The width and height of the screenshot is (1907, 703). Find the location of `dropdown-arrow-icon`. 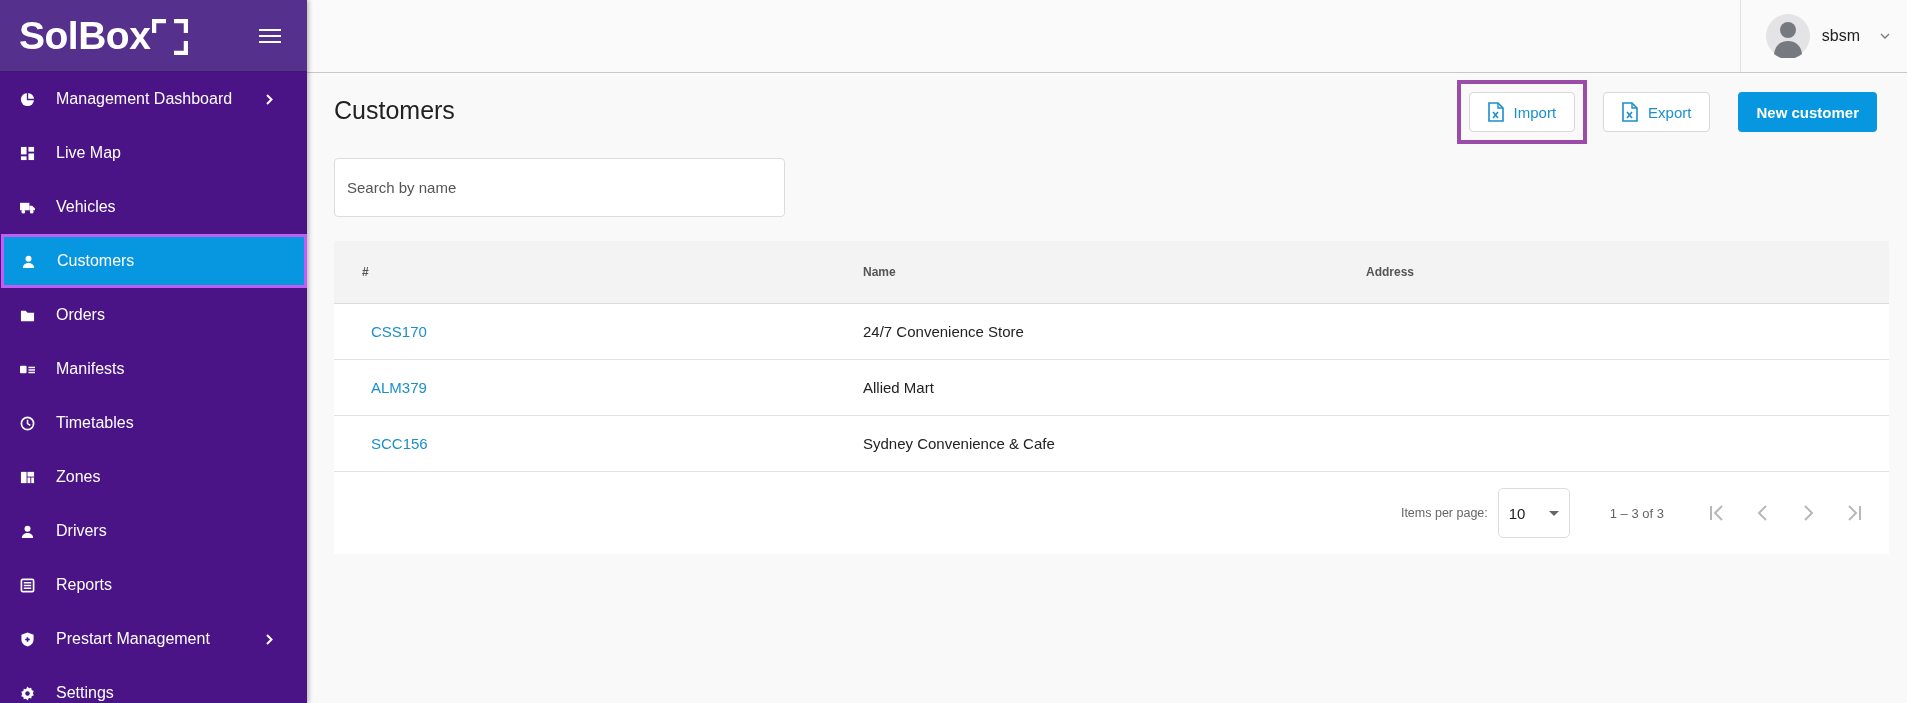

dropdown-arrow-icon is located at coordinates (1553, 513).